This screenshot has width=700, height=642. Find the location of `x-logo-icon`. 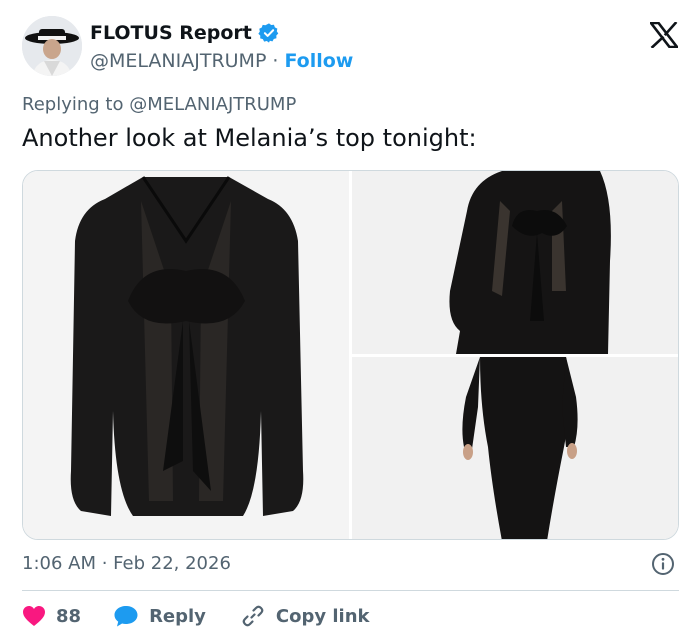

x-logo-icon is located at coordinates (664, 35).